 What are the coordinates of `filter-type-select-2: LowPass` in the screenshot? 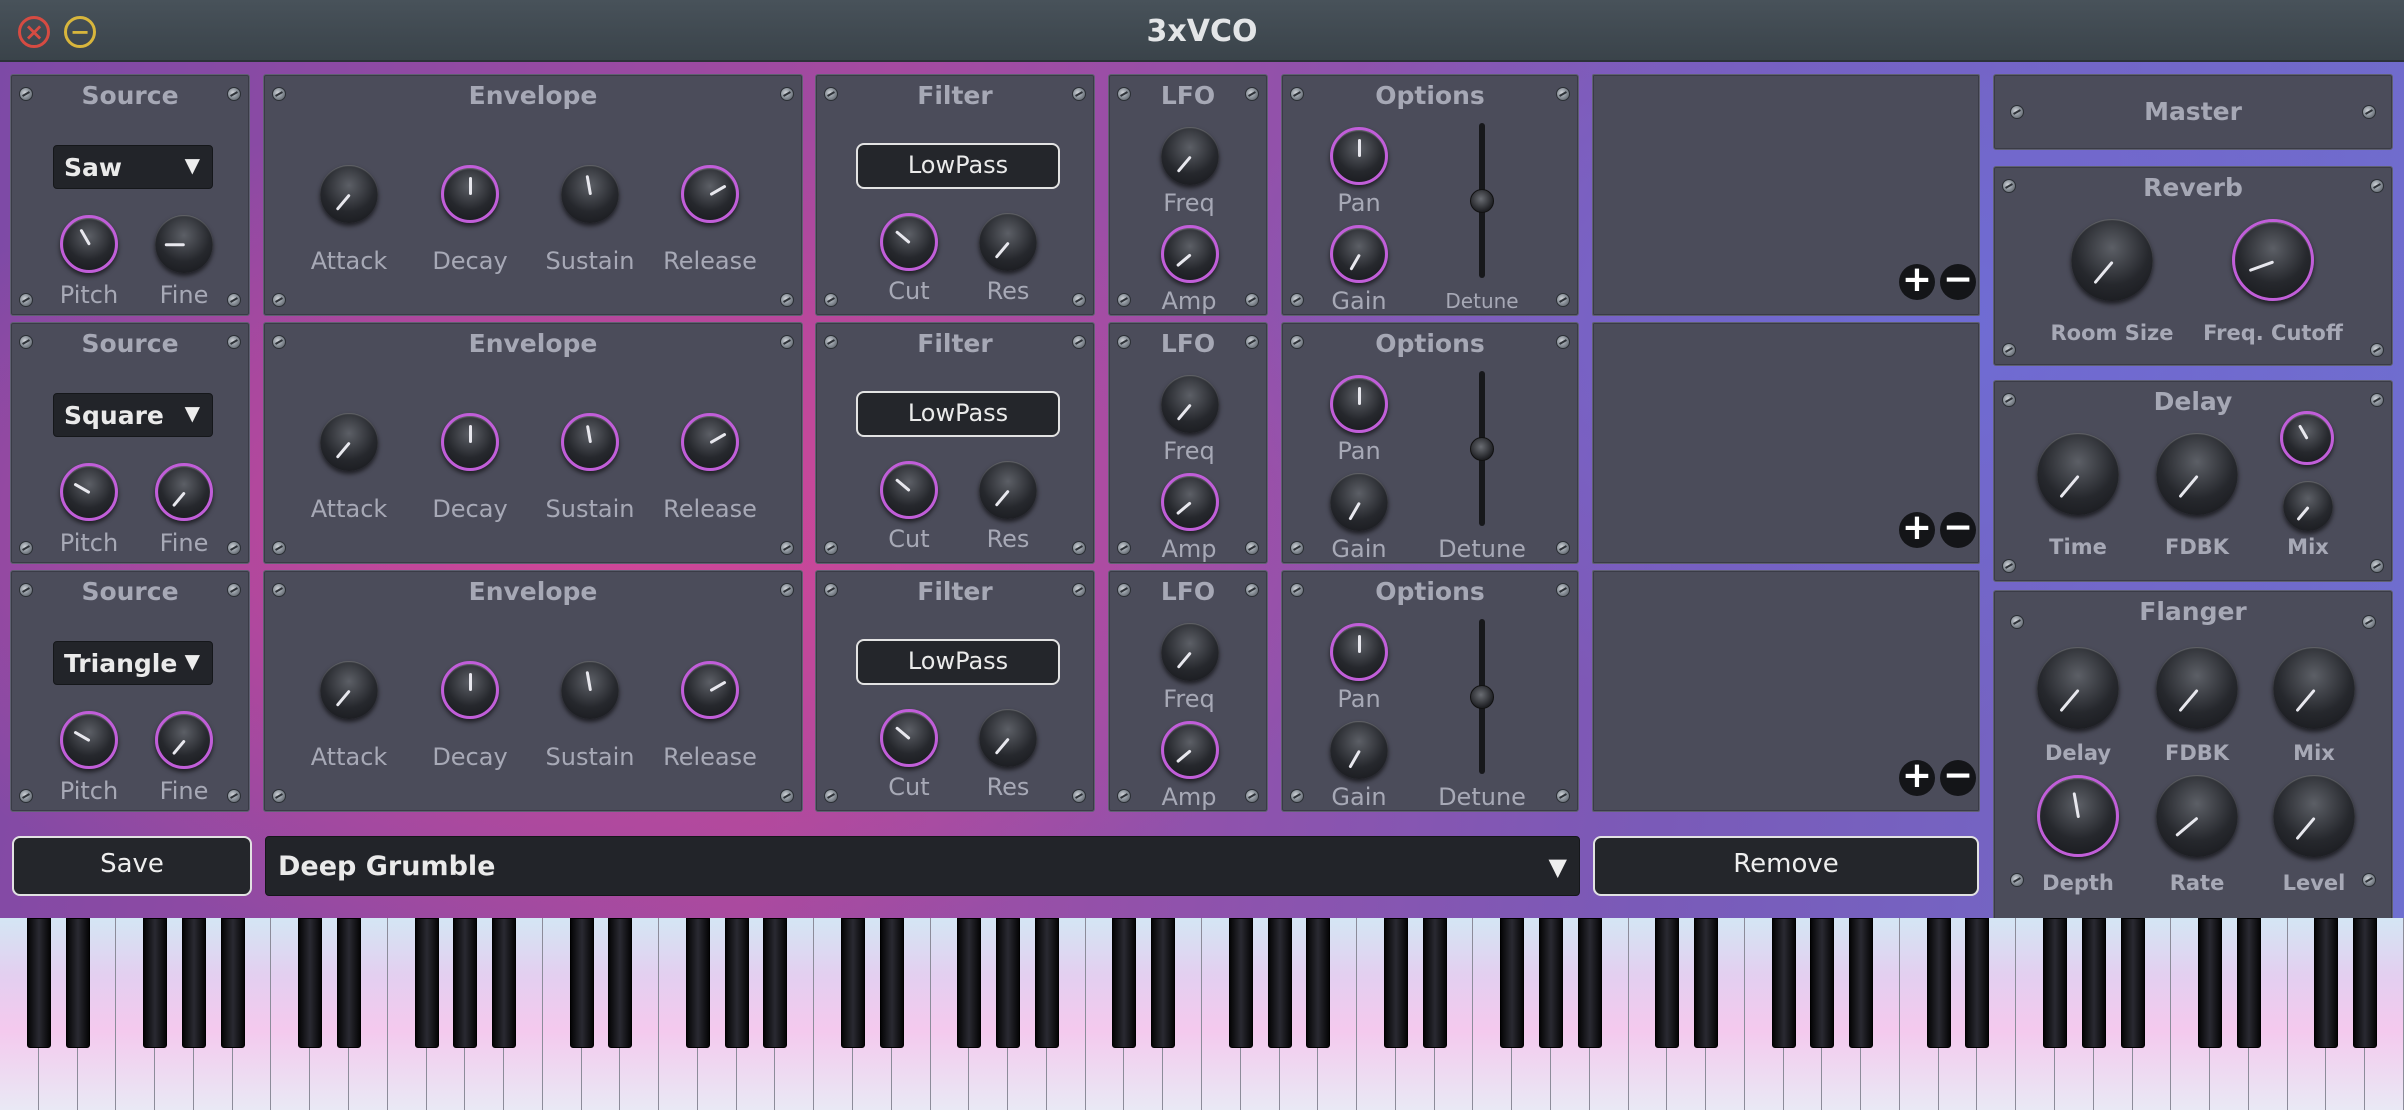 It's located at (958, 414).